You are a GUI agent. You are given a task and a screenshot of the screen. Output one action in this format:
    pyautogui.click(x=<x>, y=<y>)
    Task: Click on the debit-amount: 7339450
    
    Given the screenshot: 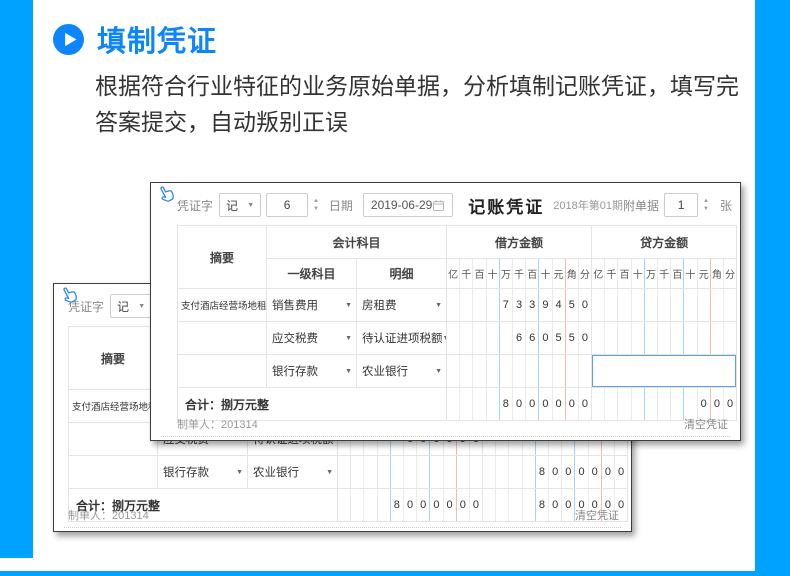 What is the action you would take?
    pyautogui.click(x=519, y=305)
    